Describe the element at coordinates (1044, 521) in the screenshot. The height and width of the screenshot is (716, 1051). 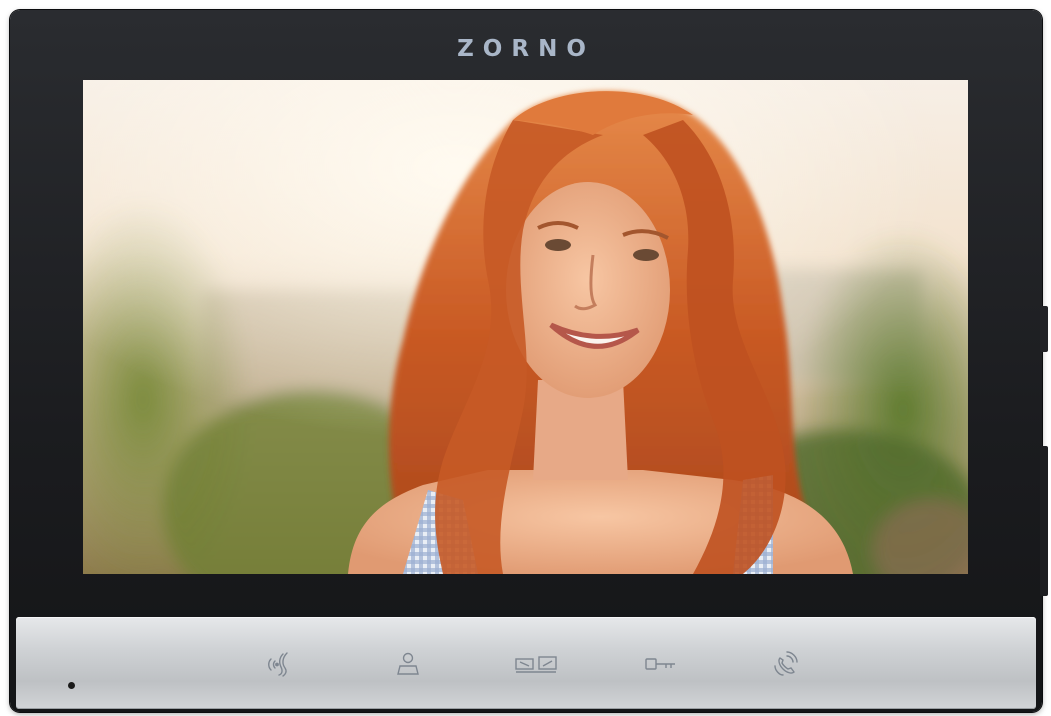
I see `side-button-lower` at that location.